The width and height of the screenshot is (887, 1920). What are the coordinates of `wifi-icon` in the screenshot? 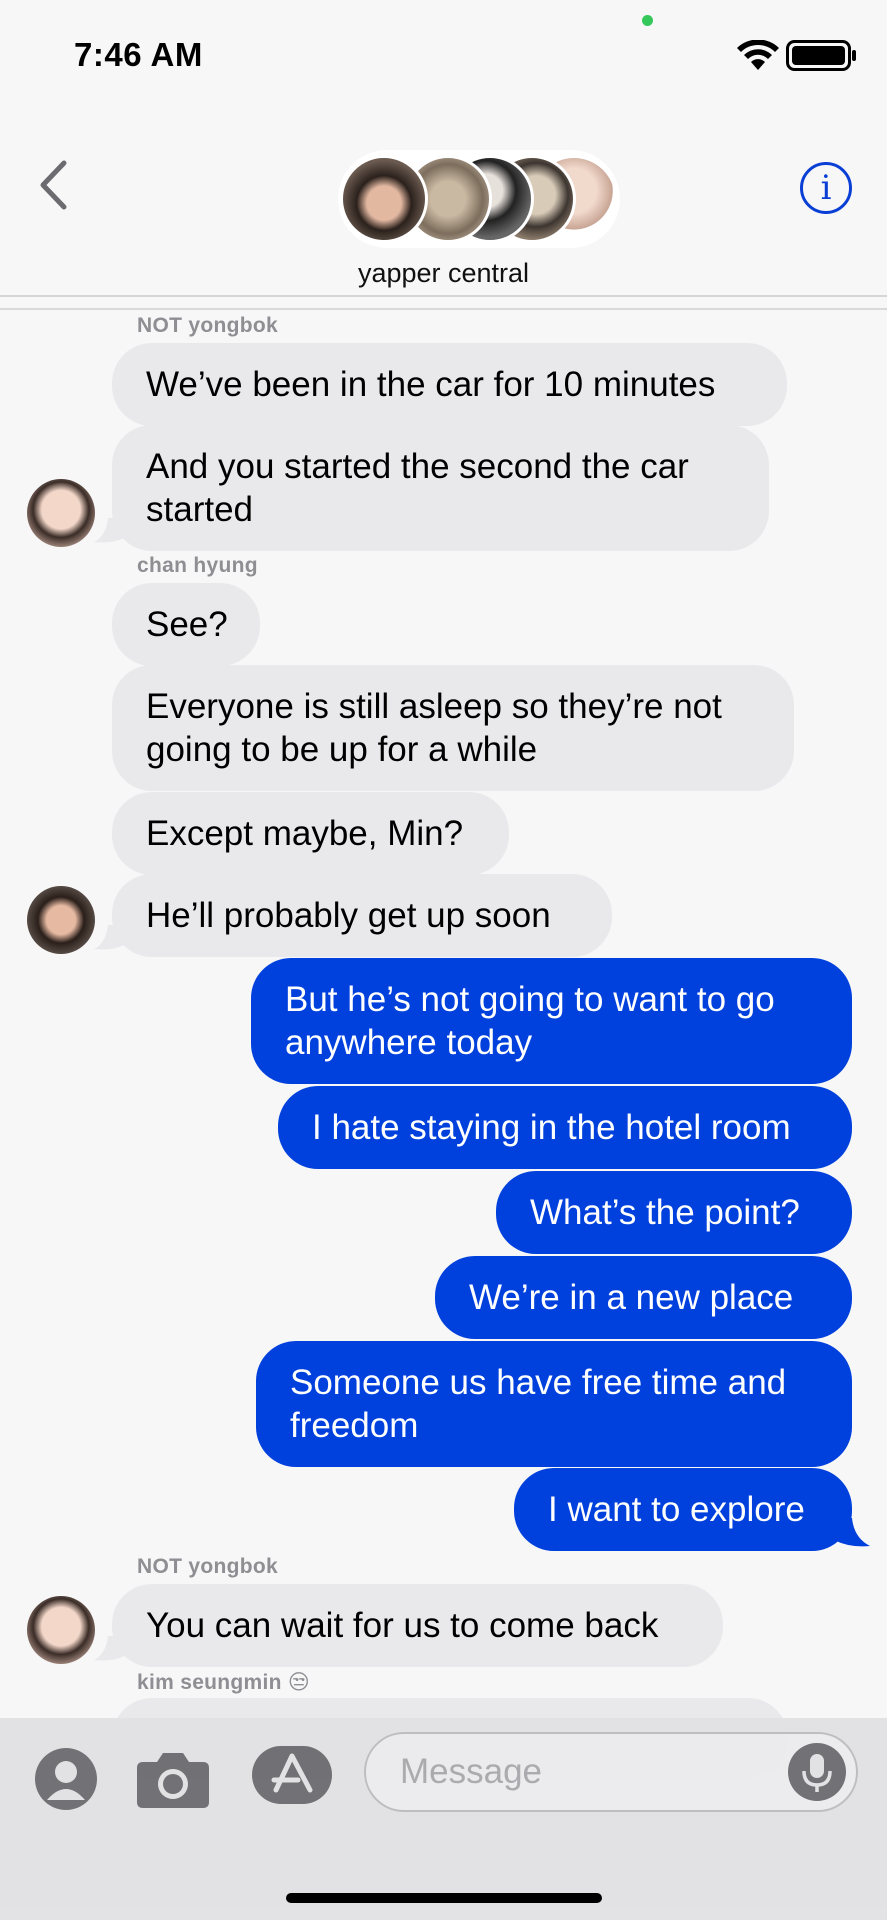 It's located at (758, 55).